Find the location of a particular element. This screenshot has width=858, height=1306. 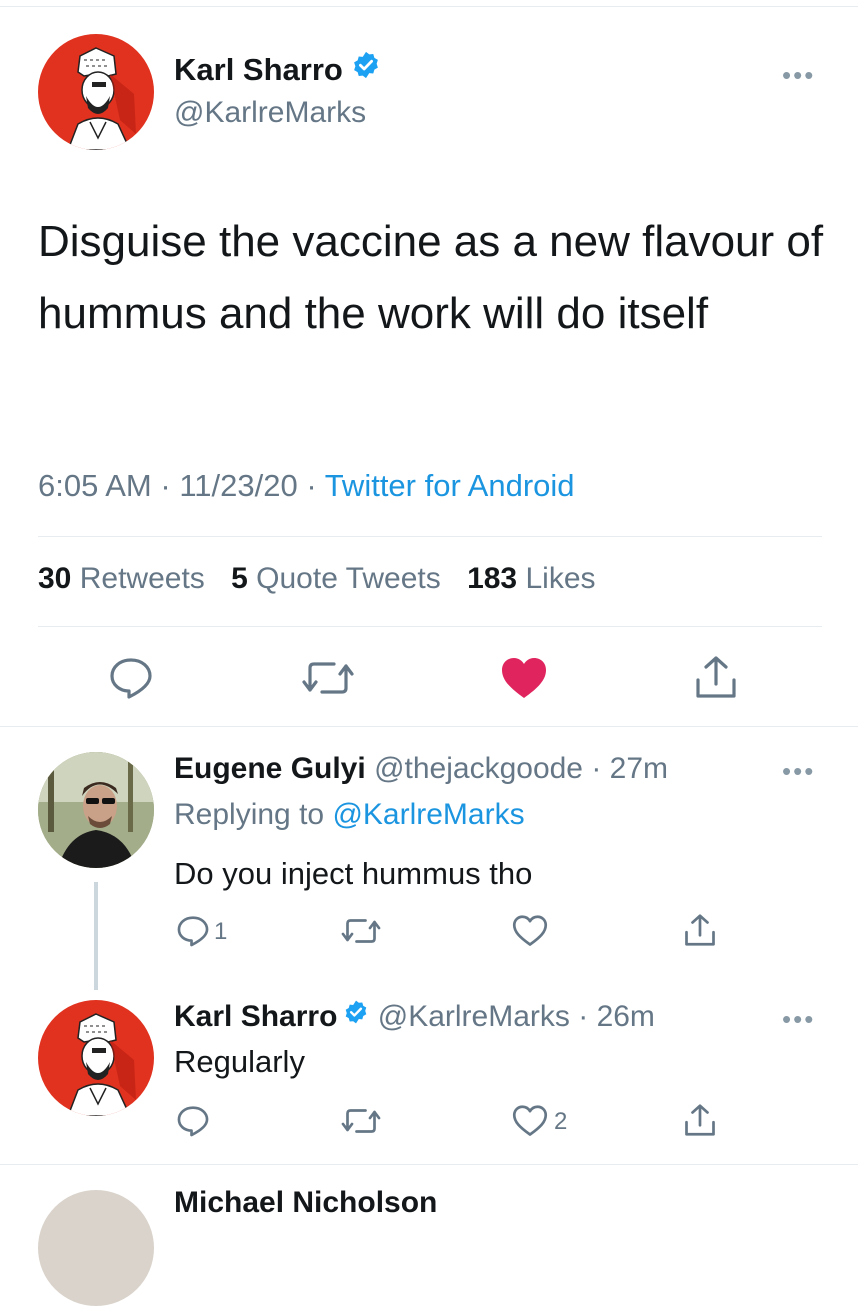

author-name: Karl Sharro is located at coordinates (277, 70).